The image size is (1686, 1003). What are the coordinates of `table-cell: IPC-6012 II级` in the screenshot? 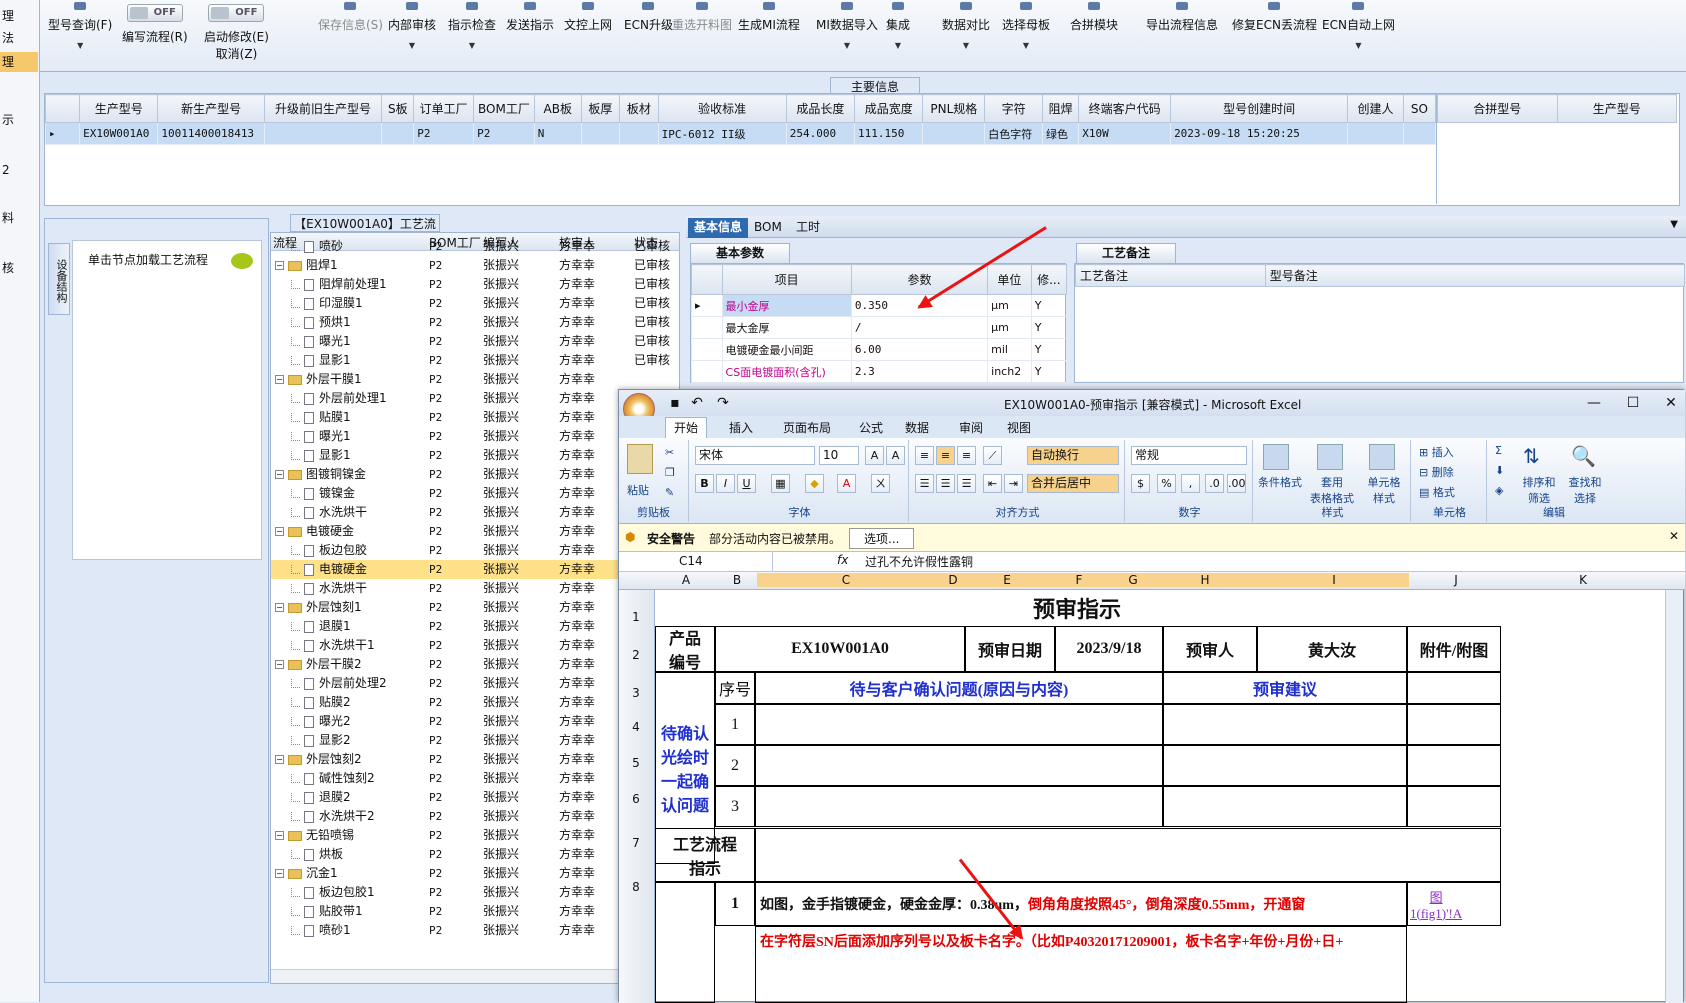 It's located at (722, 133).